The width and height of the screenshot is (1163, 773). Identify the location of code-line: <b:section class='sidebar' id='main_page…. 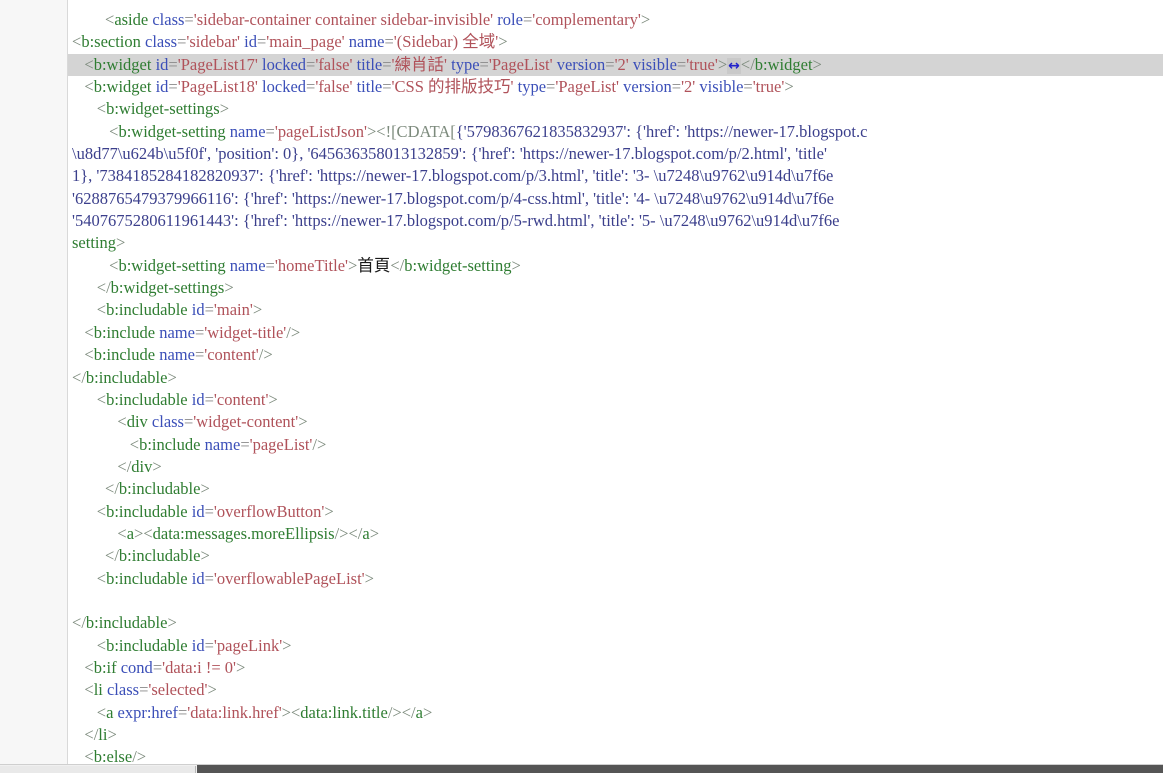
(615, 42).